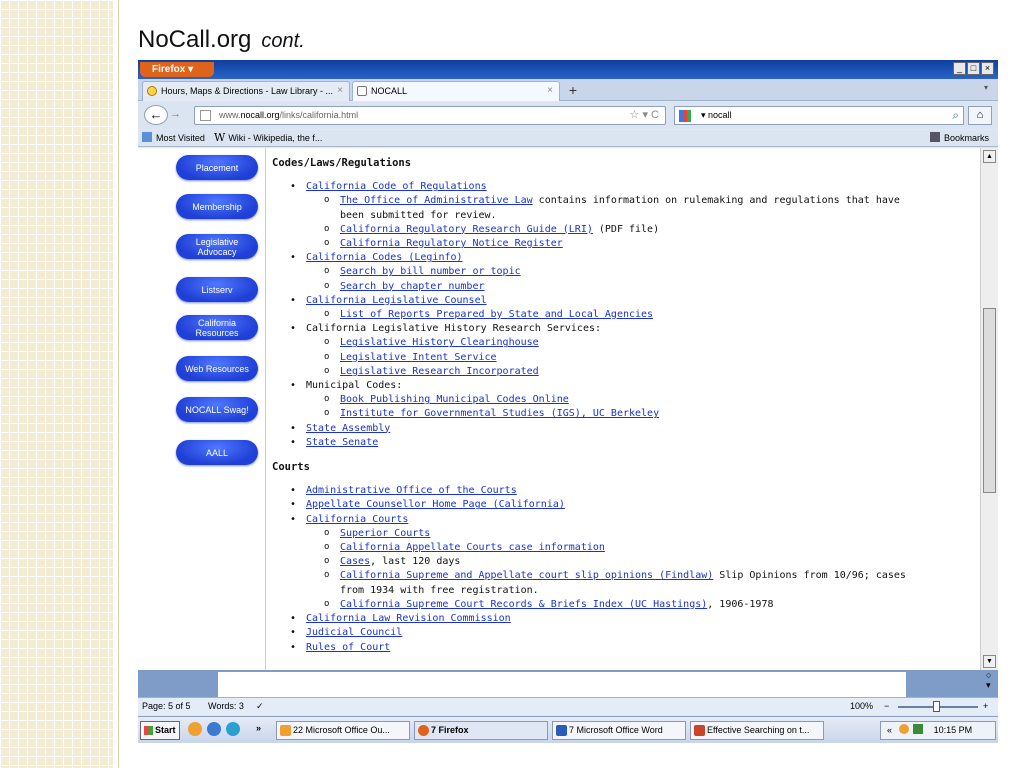 The height and width of the screenshot is (768, 1024). What do you see at coordinates (439, 342) in the screenshot?
I see `link: Legislative History Clearinghouse` at bounding box center [439, 342].